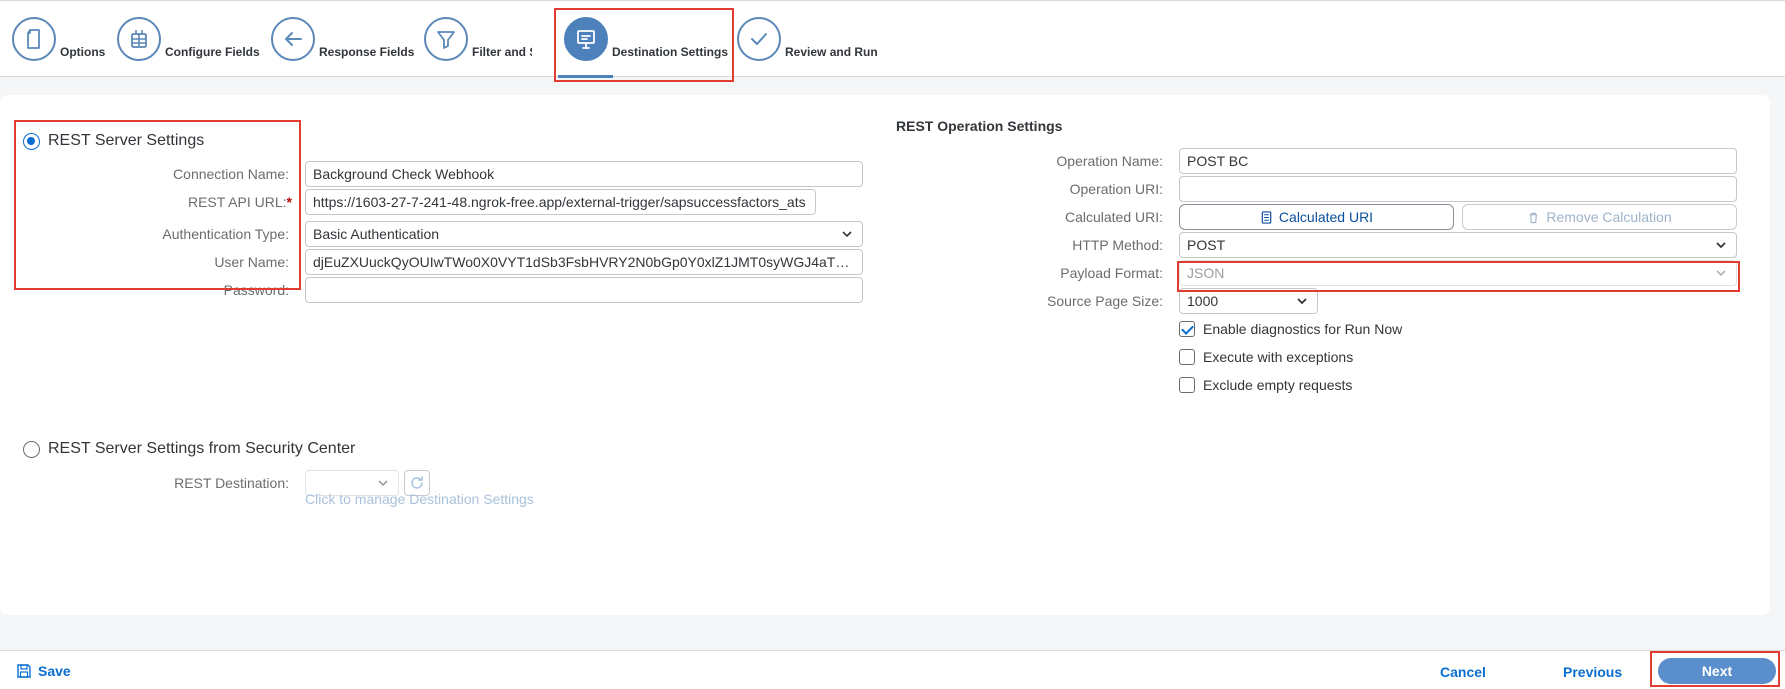 This screenshot has height=689, width=1785. What do you see at coordinates (1113, 217) in the screenshot?
I see `calculated-uri-label: Calculated URI:` at bounding box center [1113, 217].